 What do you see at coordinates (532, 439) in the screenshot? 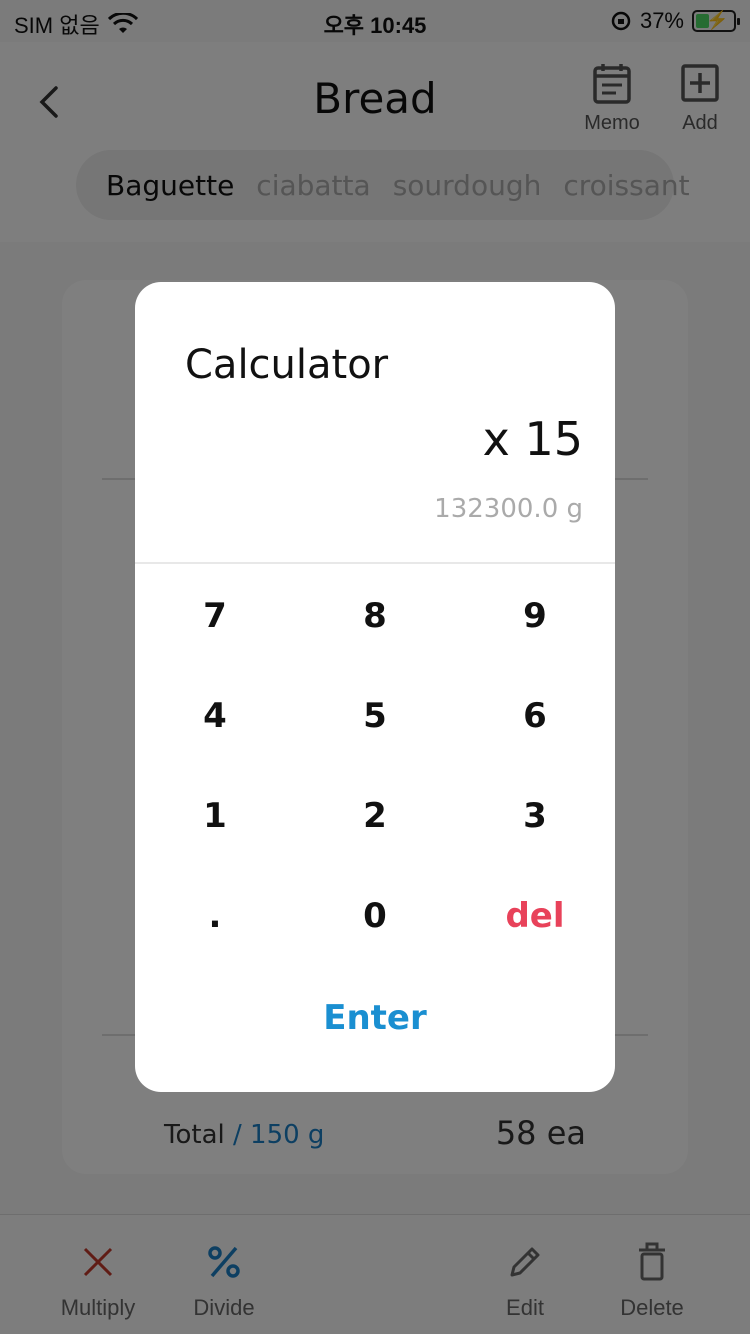
I see `calculator-expression: x 15` at bounding box center [532, 439].